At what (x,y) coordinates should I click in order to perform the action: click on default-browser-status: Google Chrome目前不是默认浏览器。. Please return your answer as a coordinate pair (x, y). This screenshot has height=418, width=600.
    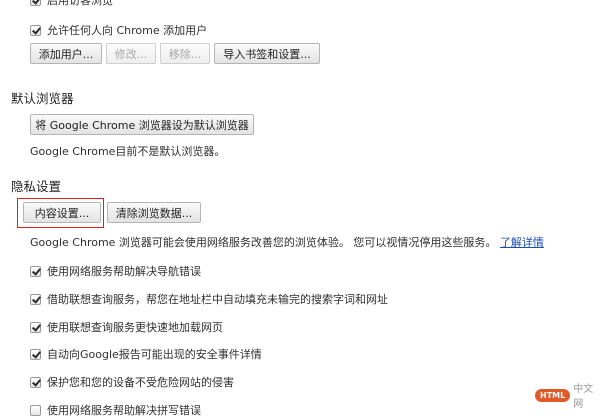
    Looking at the image, I should click on (128, 151).